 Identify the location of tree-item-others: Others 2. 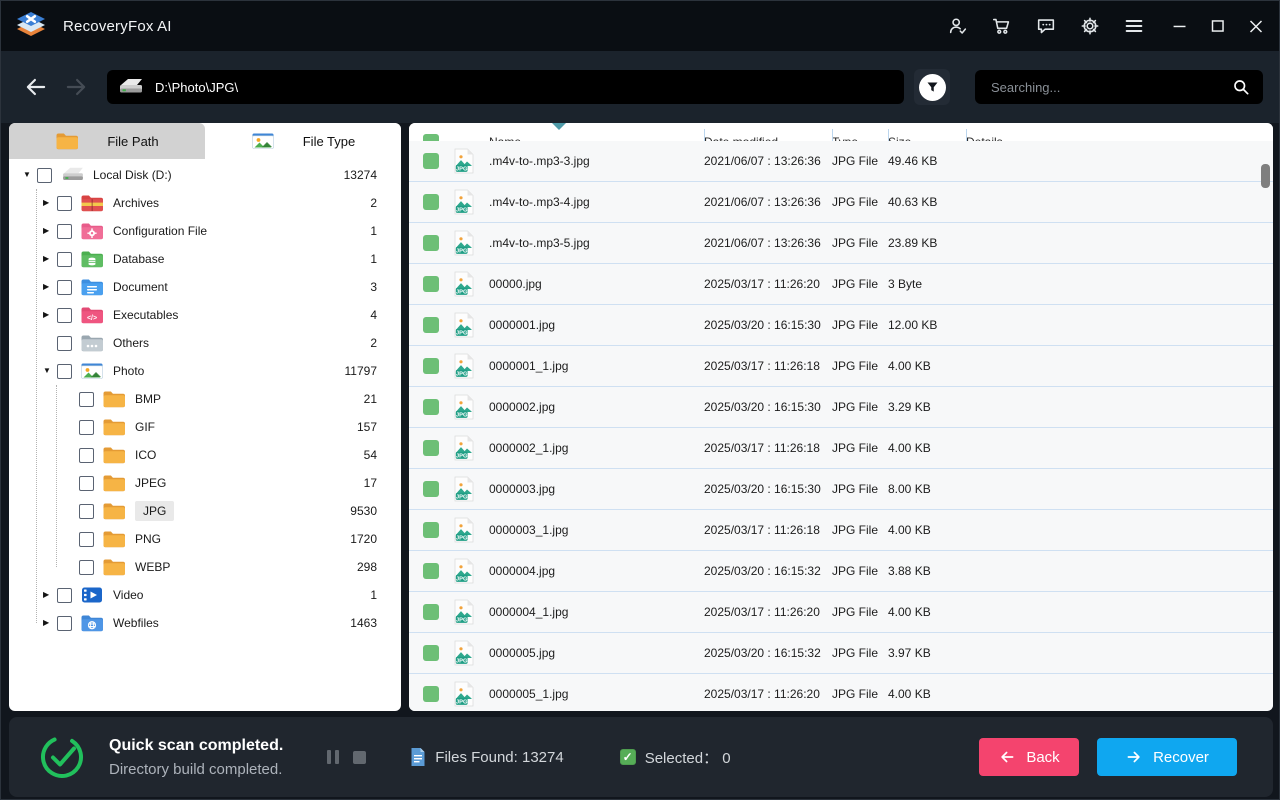
(205, 343).